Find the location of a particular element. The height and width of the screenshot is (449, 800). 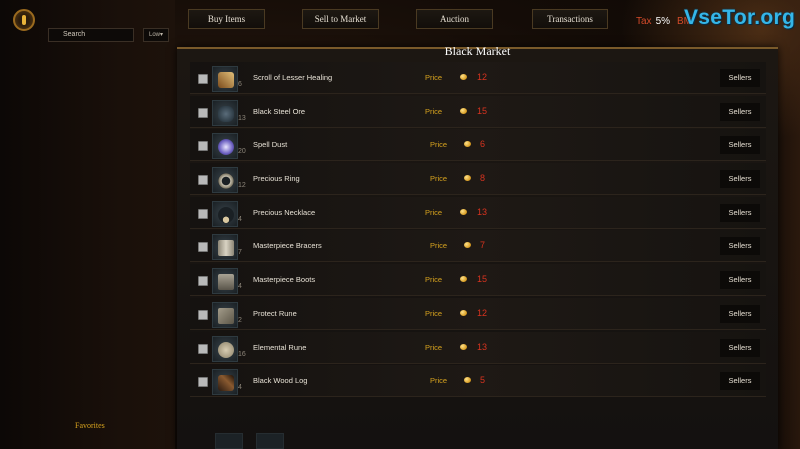

tab-transactions: Transactions is located at coordinates (570, 19).